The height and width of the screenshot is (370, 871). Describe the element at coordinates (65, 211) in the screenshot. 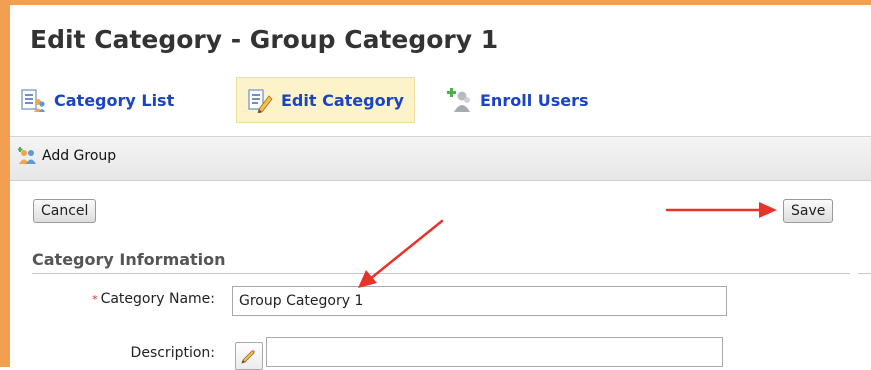

I see `cancel-button: Cancel` at that location.